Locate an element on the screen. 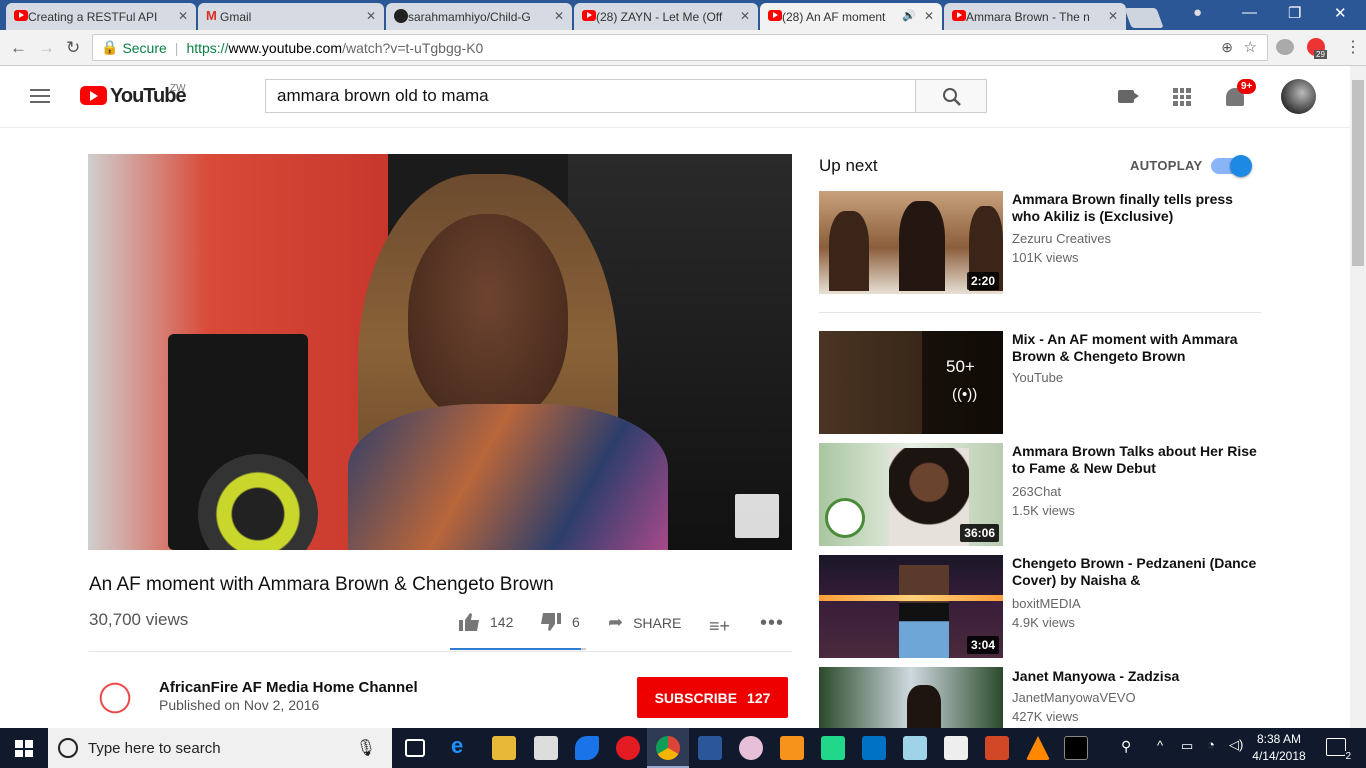 The height and width of the screenshot is (768, 1366). video-thumbnail: 36:06 is located at coordinates (911, 494).